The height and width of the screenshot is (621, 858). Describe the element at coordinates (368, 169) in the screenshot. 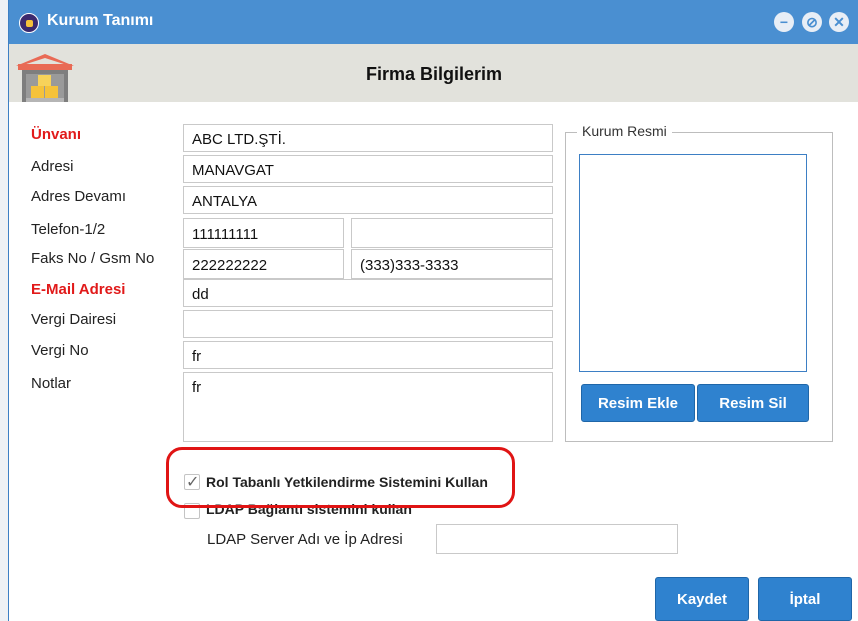

I see `adres-field: MANAVGAT` at that location.